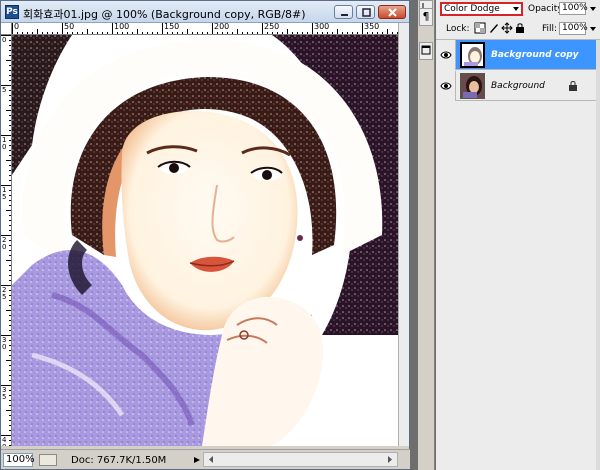  What do you see at coordinates (520, 28) in the screenshot?
I see `lock-all-icon` at bounding box center [520, 28].